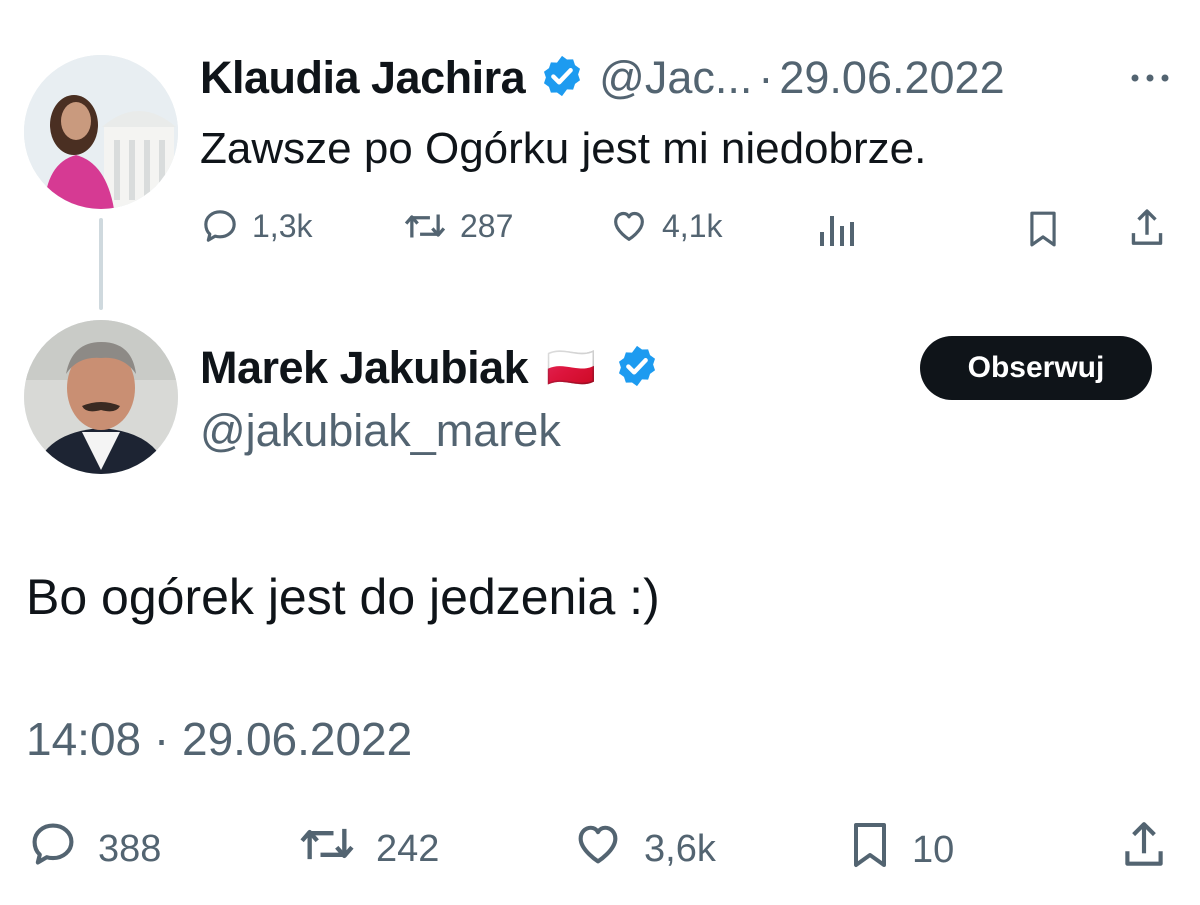 The width and height of the screenshot is (1200, 905). What do you see at coordinates (101, 132) in the screenshot?
I see `avatar-klaudia-jachira` at bounding box center [101, 132].